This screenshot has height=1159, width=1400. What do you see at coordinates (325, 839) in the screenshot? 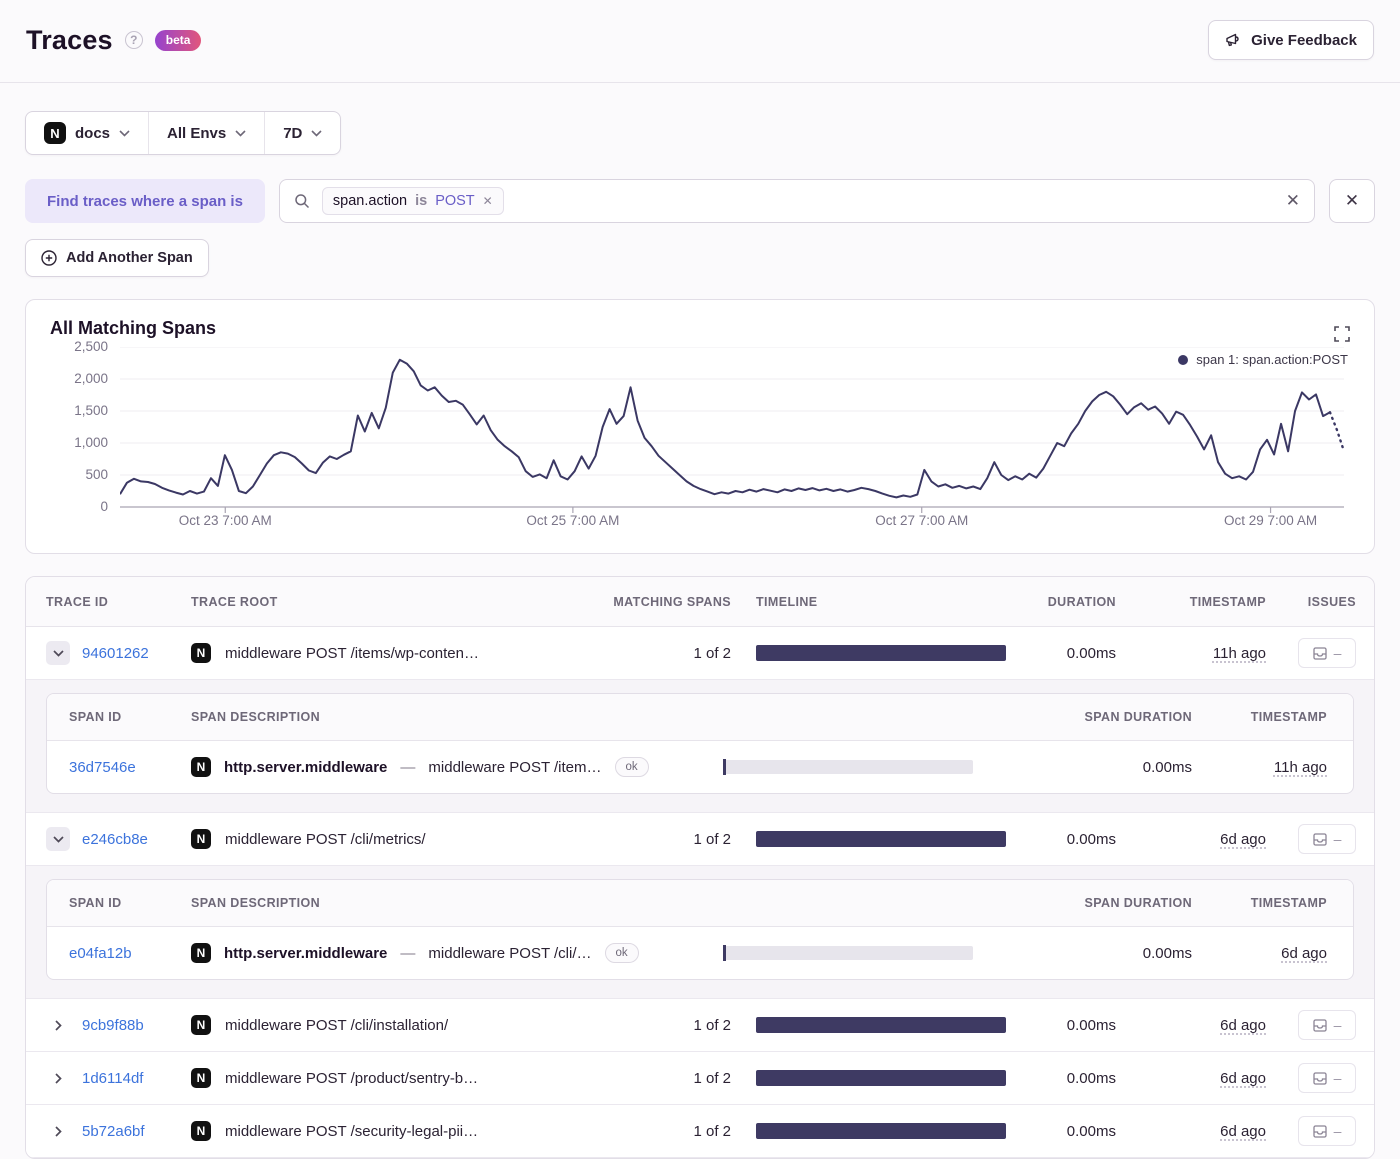
I see `trace-root: middleware POST /cli/metrics/` at bounding box center [325, 839].